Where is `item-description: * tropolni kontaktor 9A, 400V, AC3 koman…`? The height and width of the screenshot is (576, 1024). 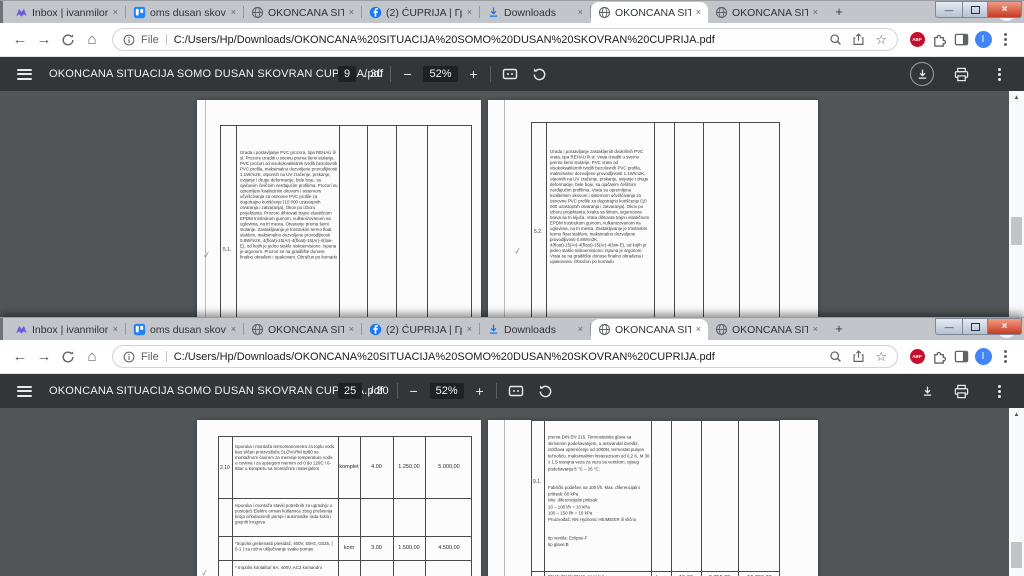
item-description: * tropolni kontaktor 9A, 400V, AC3 koman… is located at coordinates (278, 567).